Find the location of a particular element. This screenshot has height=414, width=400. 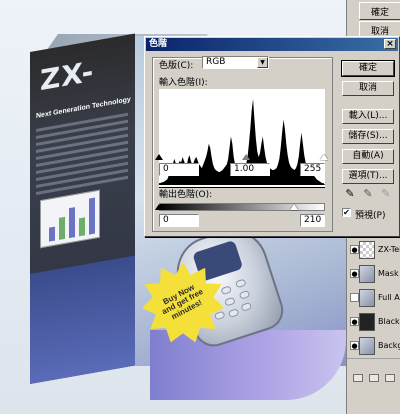

eye-icon is located at coordinates (354, 297).